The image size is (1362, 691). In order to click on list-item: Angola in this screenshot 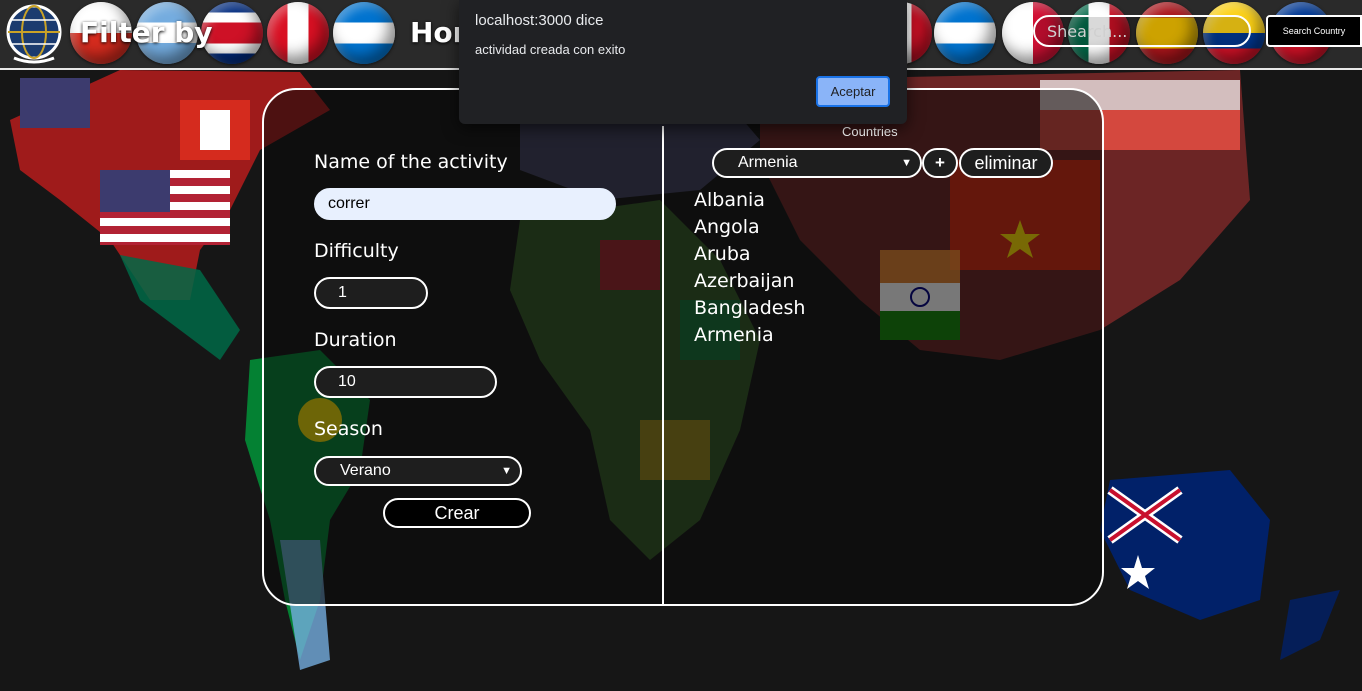, I will do `click(727, 227)`.